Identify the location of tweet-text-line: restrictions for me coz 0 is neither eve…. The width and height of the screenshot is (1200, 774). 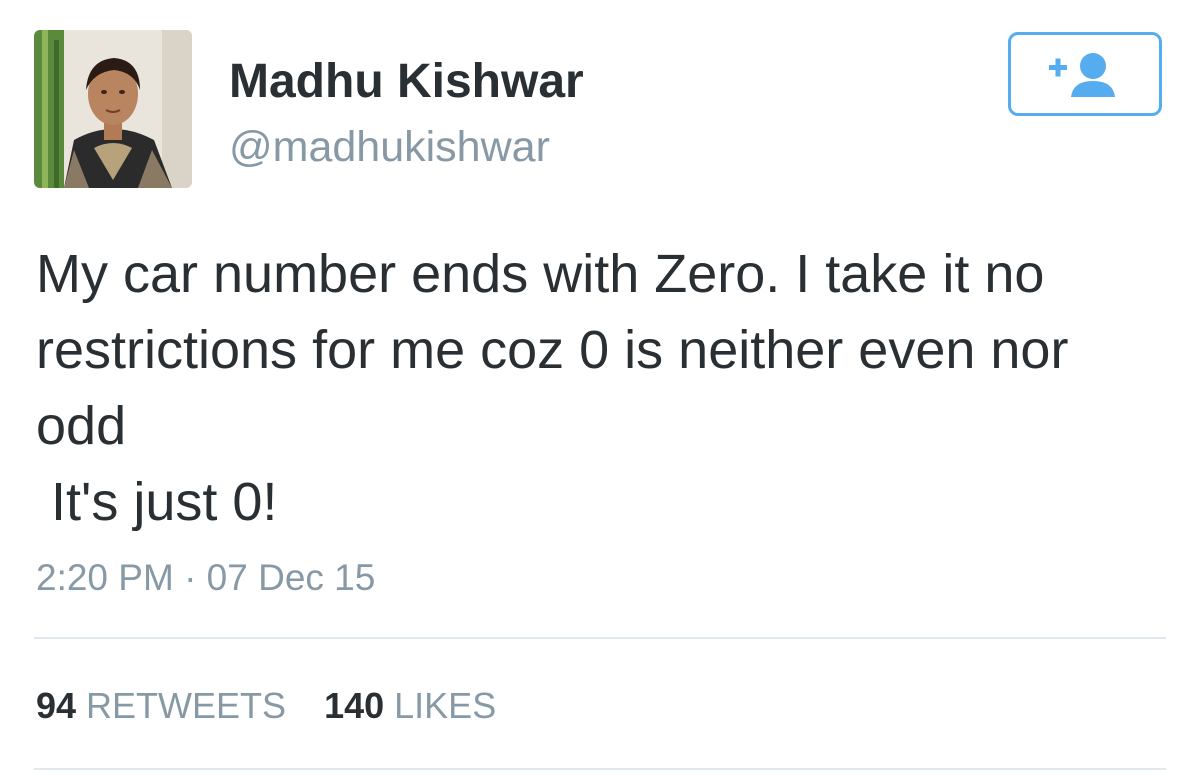
(552, 350).